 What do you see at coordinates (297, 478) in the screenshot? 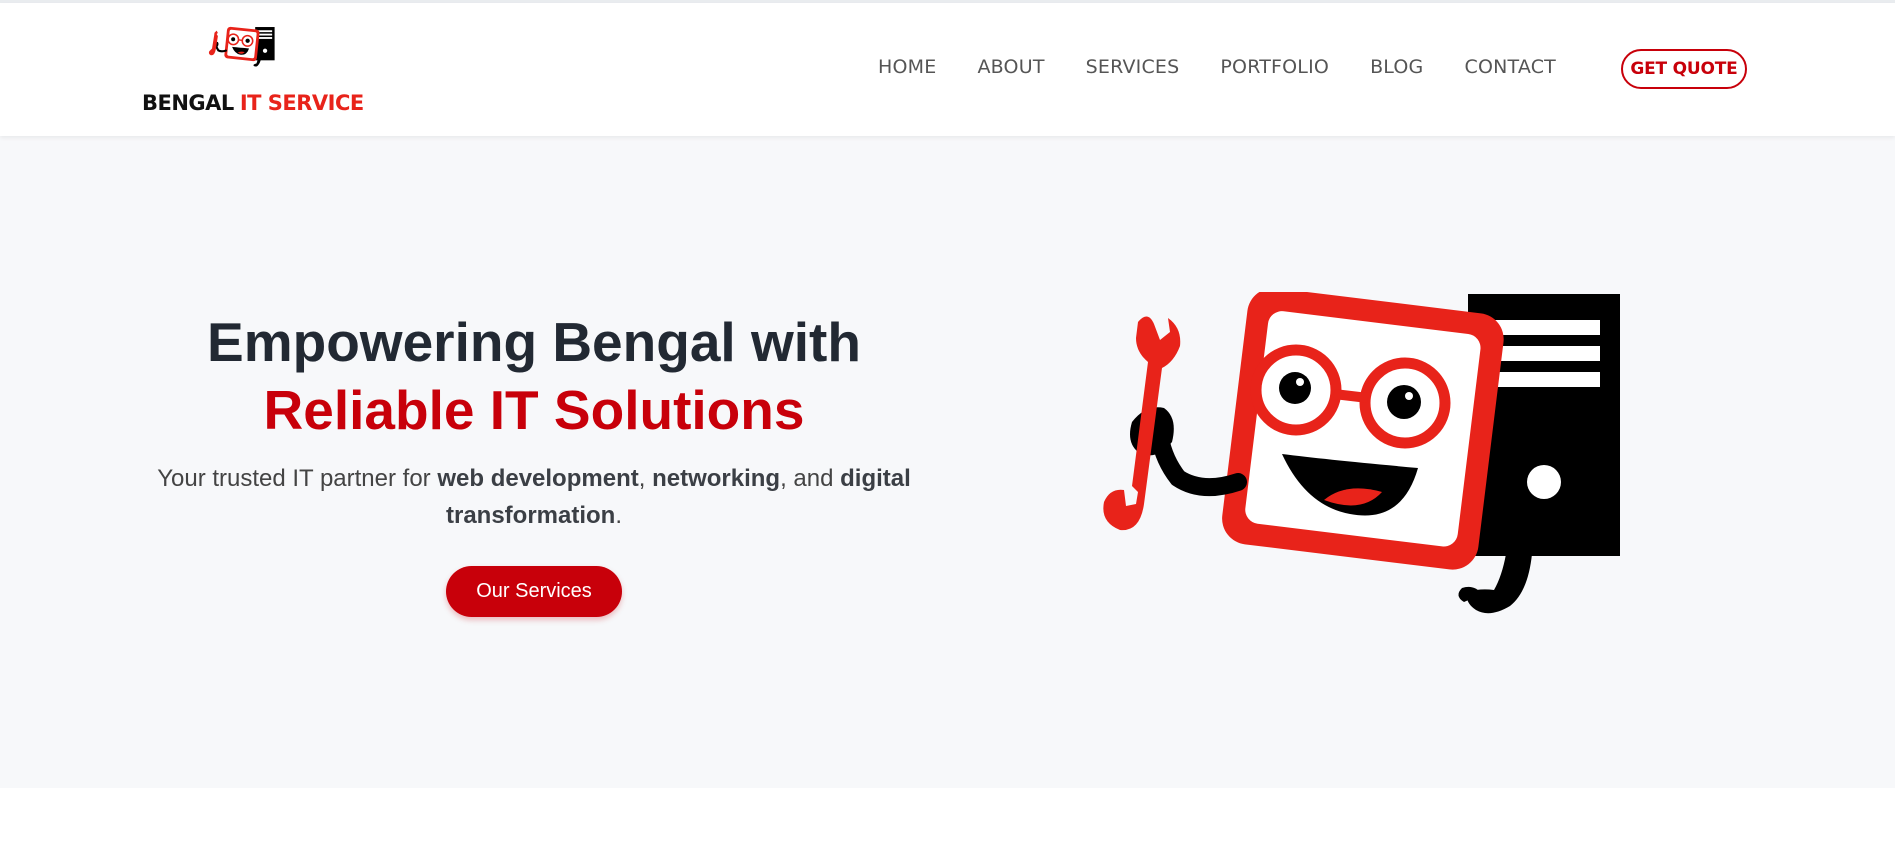
I see `hero-sub-prefix: Your trusted IT partner for` at bounding box center [297, 478].